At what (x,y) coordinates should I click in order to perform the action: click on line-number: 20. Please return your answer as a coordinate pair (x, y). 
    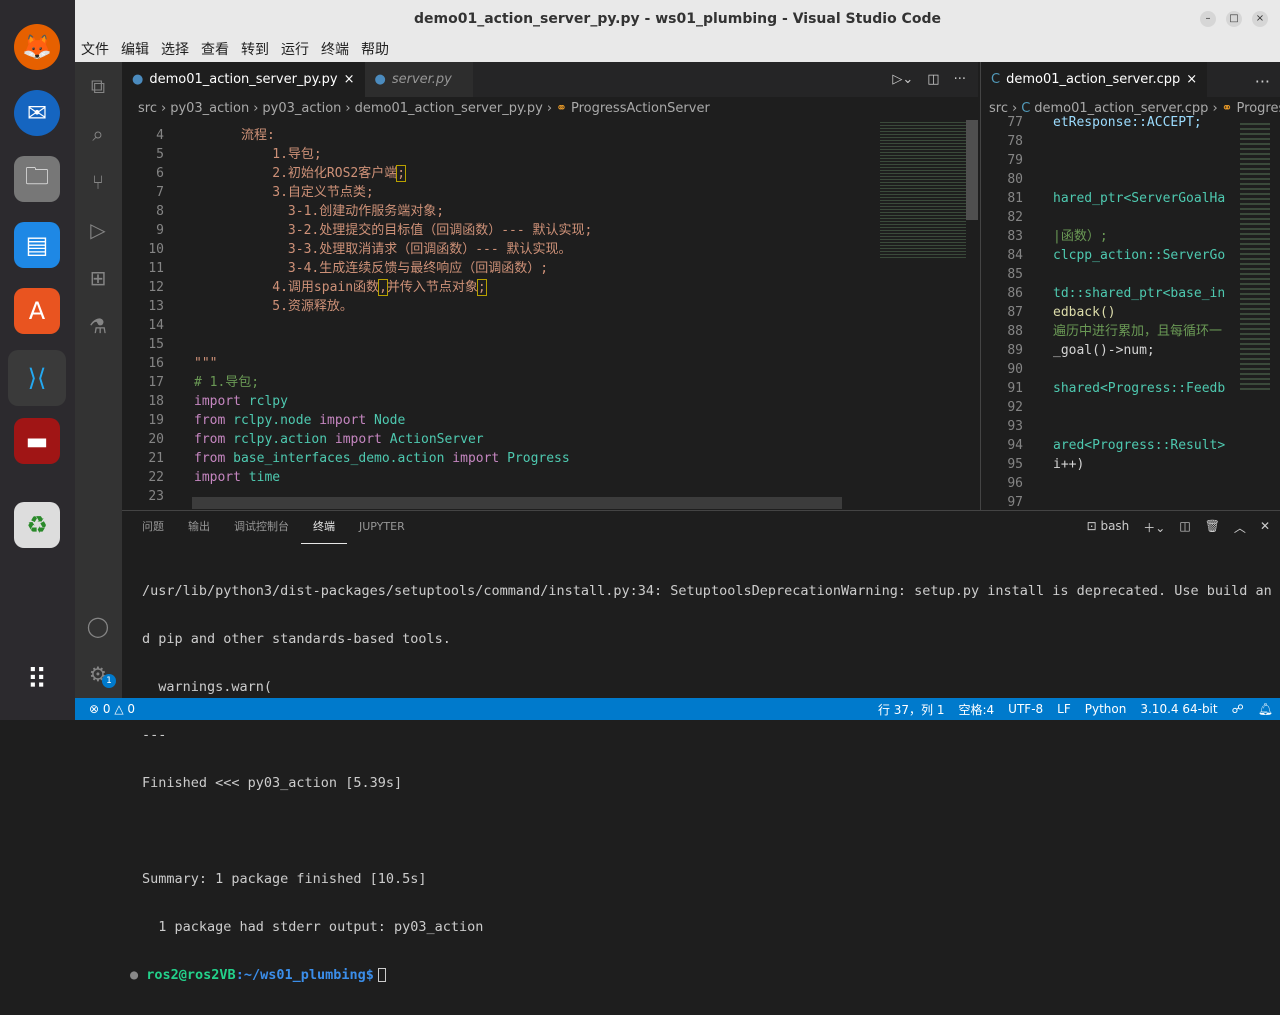
    Looking at the image, I should click on (156, 439).